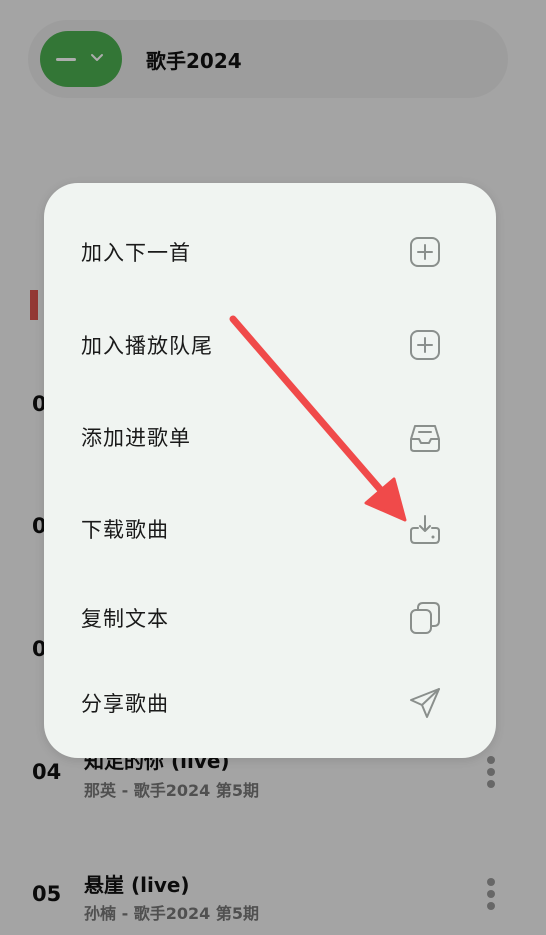 This screenshot has width=546, height=935. What do you see at coordinates (270, 617) in the screenshot?
I see `menu-item-copy-text: 复制文本` at bounding box center [270, 617].